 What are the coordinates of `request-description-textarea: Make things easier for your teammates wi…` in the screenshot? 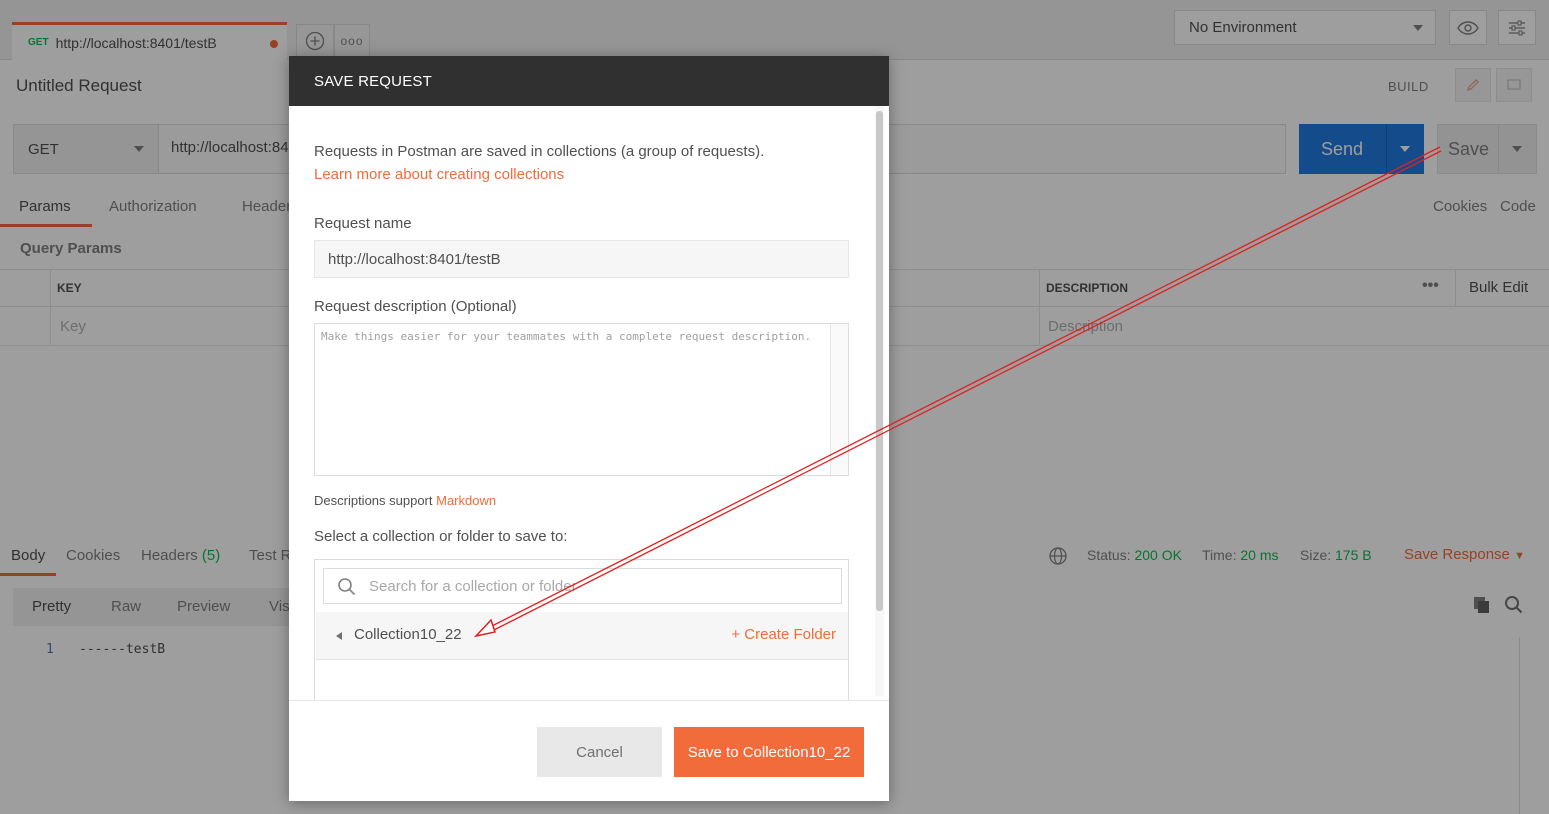 It's located at (581, 399).